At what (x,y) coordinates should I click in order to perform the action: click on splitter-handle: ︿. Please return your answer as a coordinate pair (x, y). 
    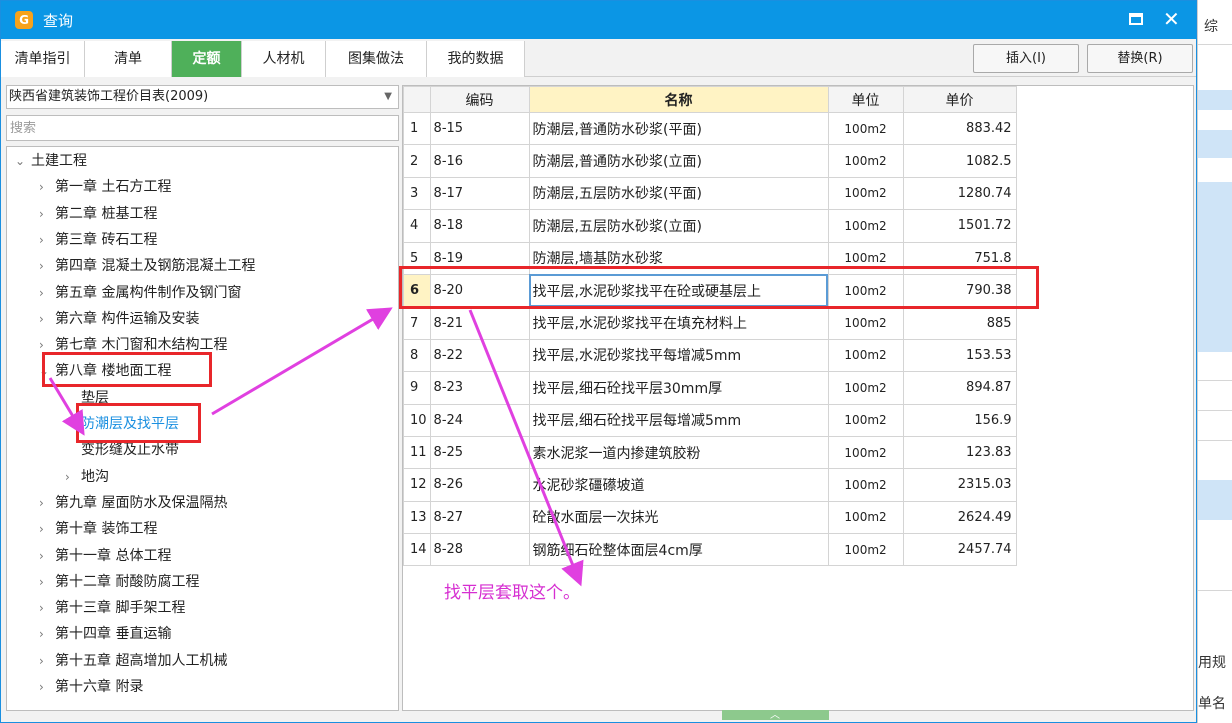
    Looking at the image, I should click on (775, 715).